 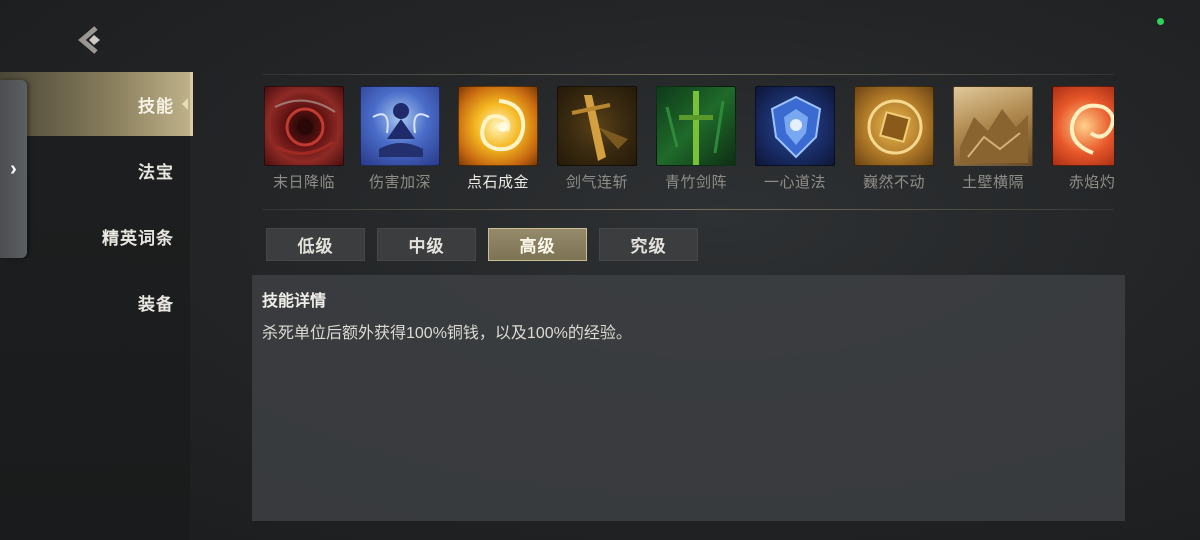 I want to click on level-mid-button: 中级, so click(x=426, y=244).